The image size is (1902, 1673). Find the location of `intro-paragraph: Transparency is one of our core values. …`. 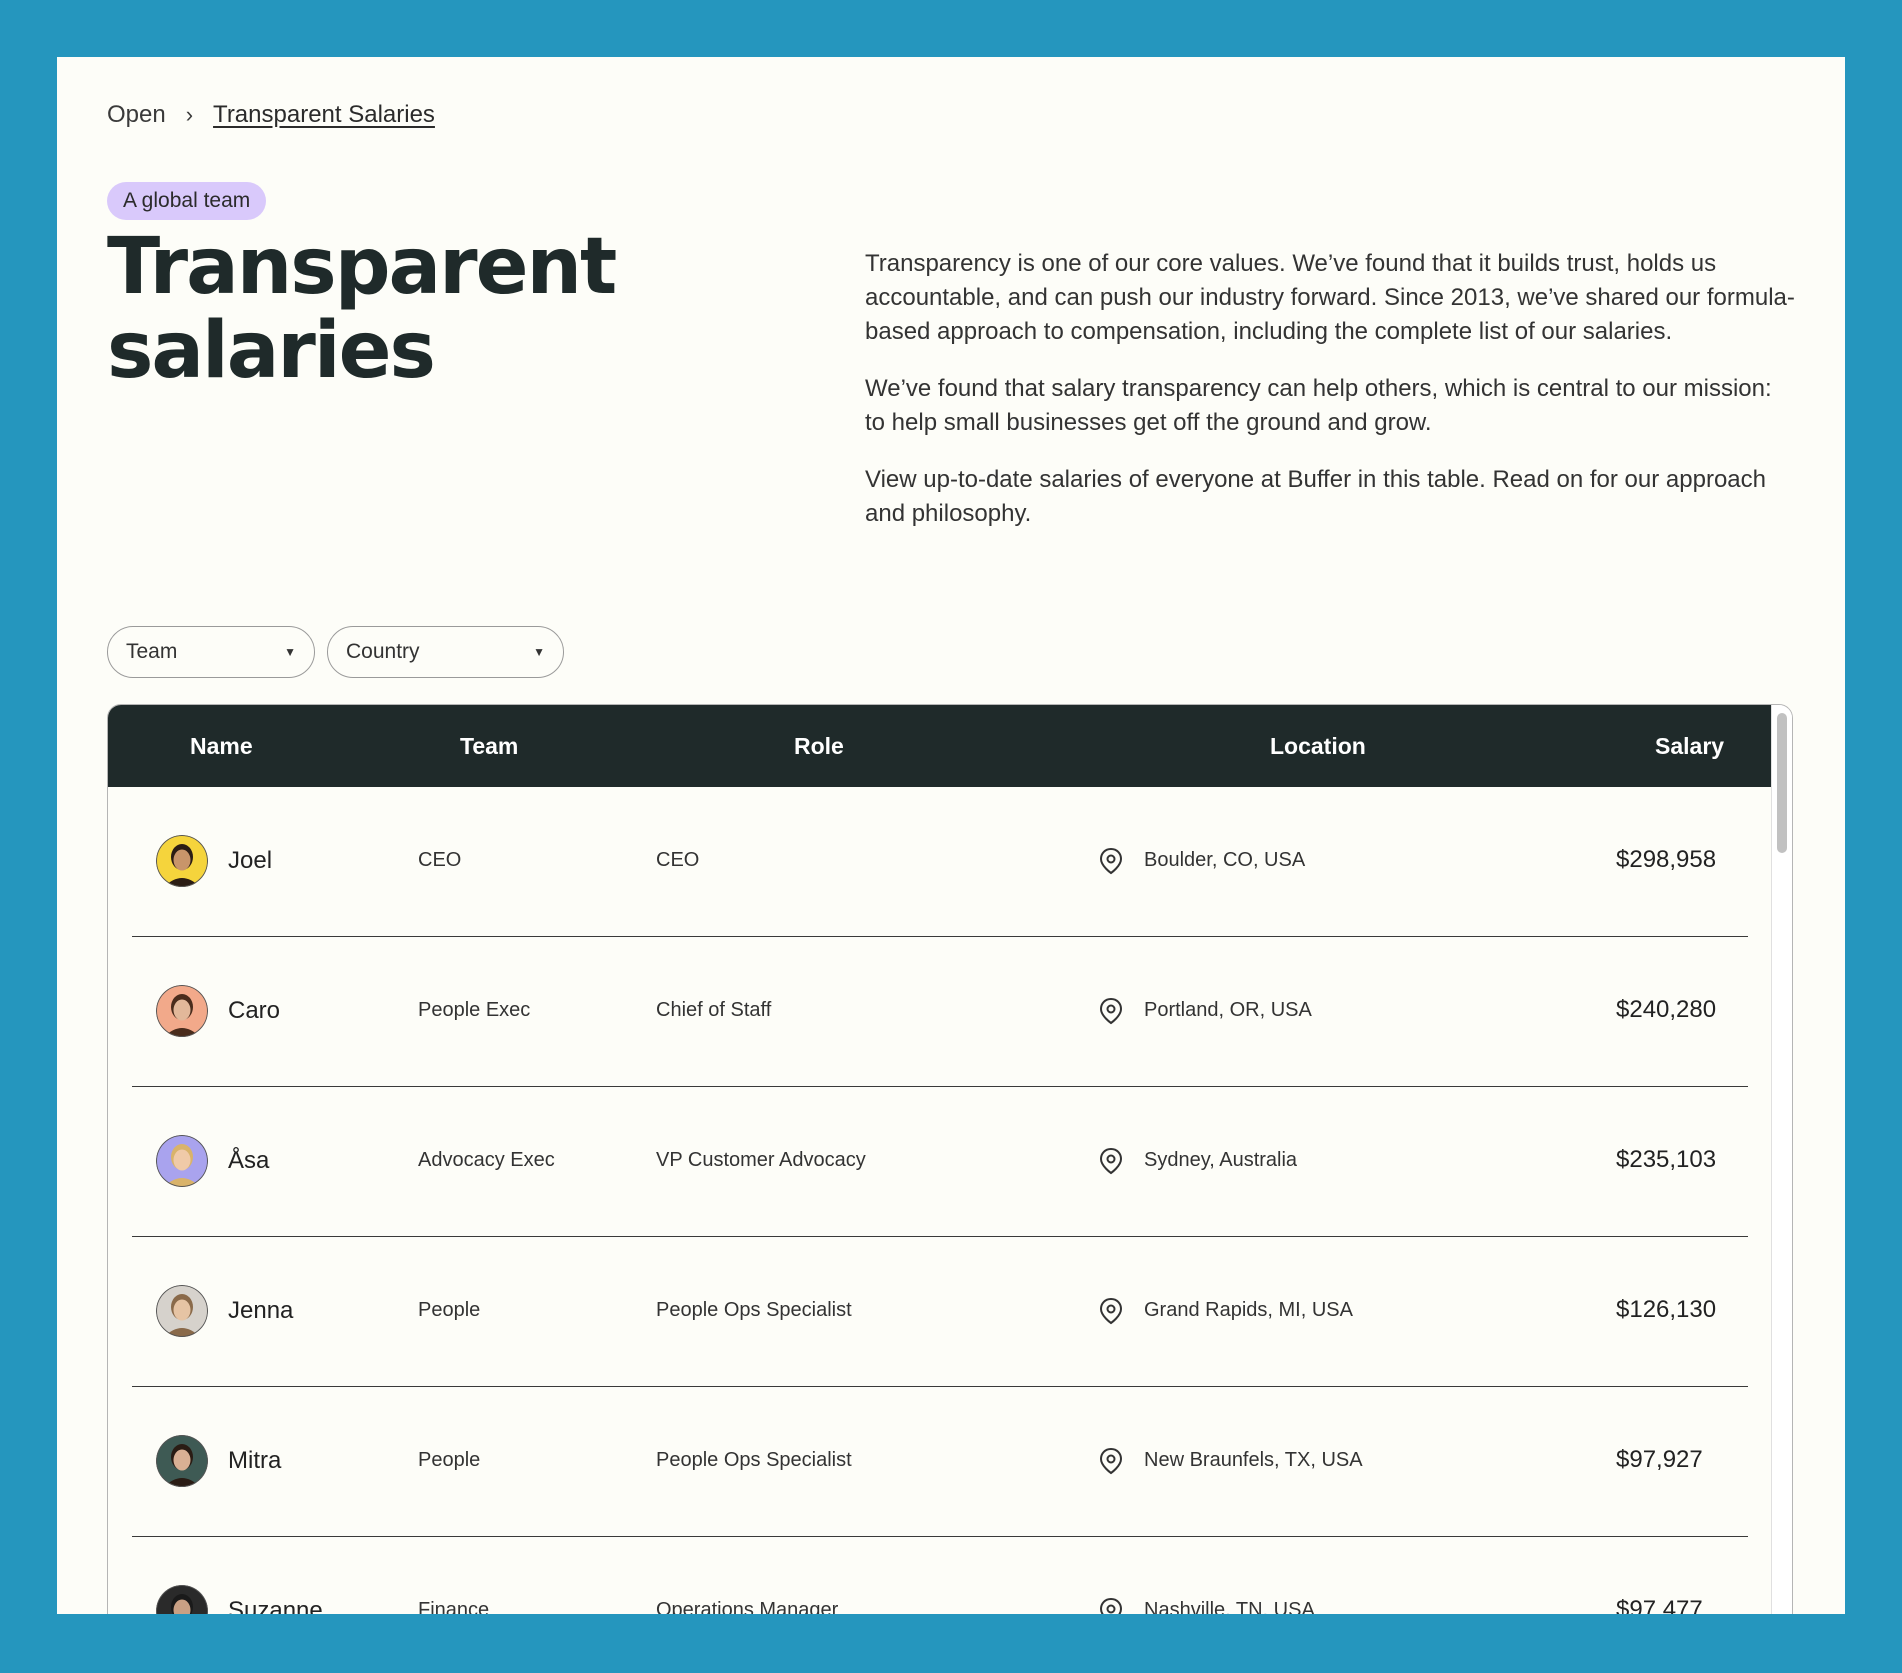

intro-paragraph: Transparency is one of our core values. … is located at coordinates (1330, 297).